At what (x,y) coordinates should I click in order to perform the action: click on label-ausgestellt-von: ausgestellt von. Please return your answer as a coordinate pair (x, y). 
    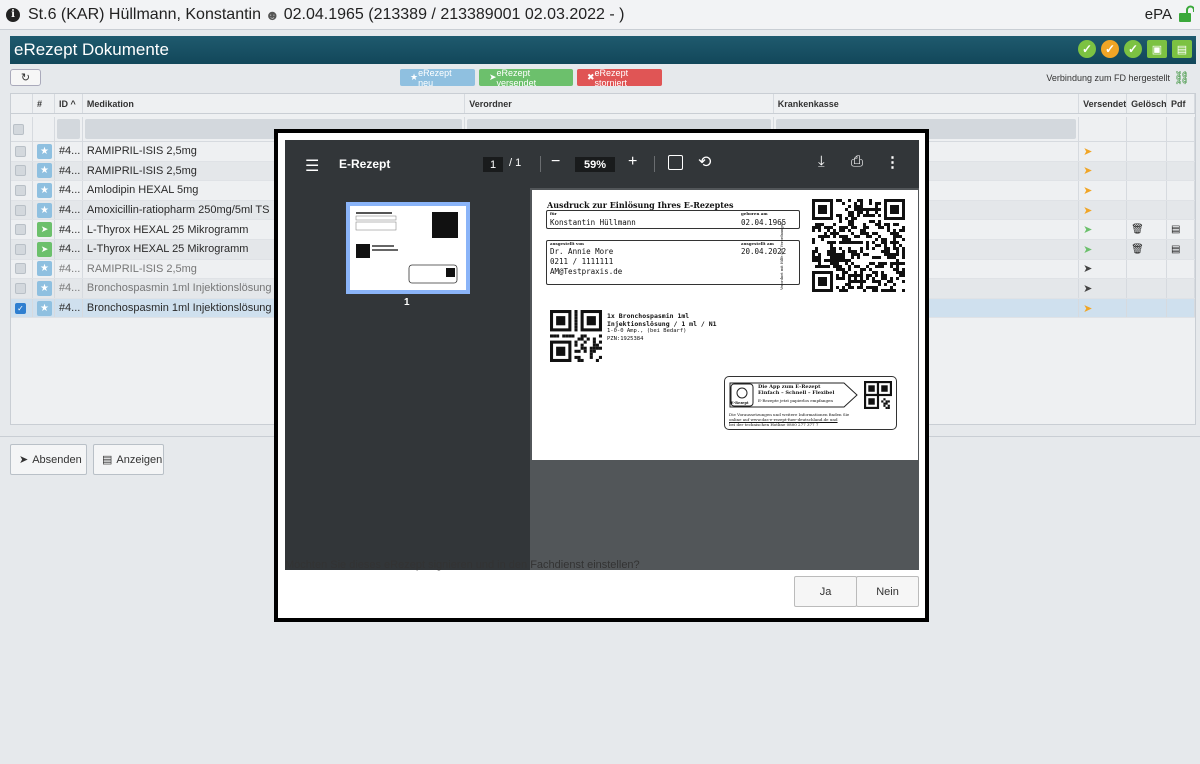
    Looking at the image, I should click on (567, 243).